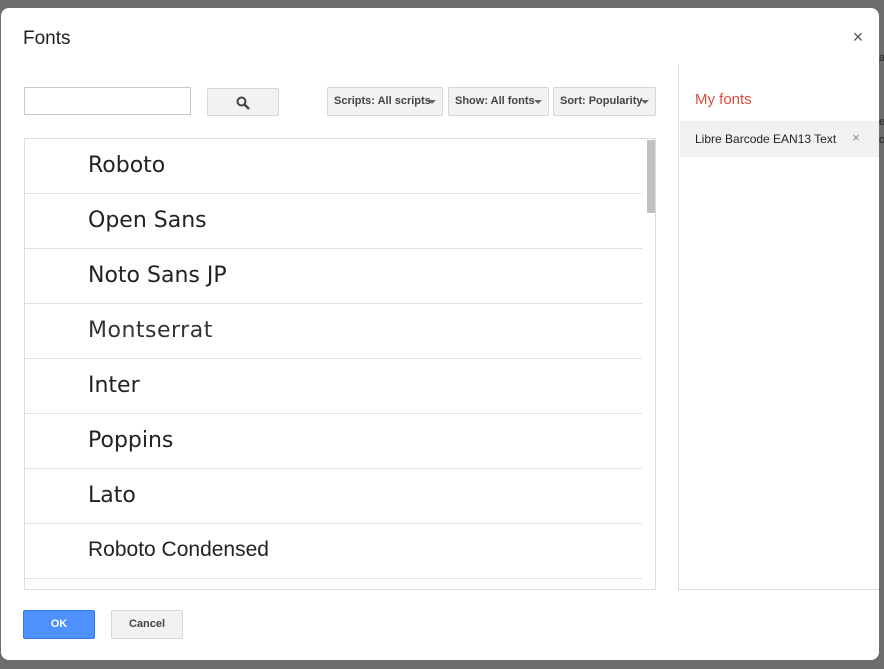 The height and width of the screenshot is (669, 884). I want to click on font-name: Roboto Condensed, so click(178, 549).